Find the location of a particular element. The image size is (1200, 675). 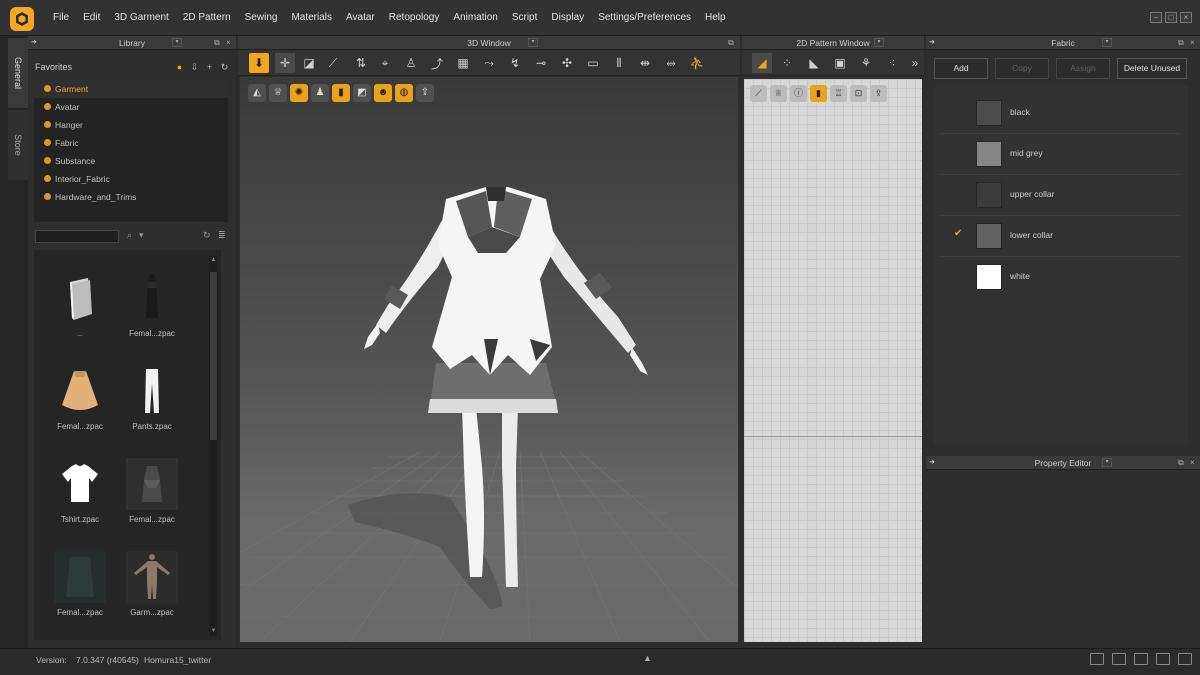

pattern-texture-icon: ▮ is located at coordinates (818, 93).